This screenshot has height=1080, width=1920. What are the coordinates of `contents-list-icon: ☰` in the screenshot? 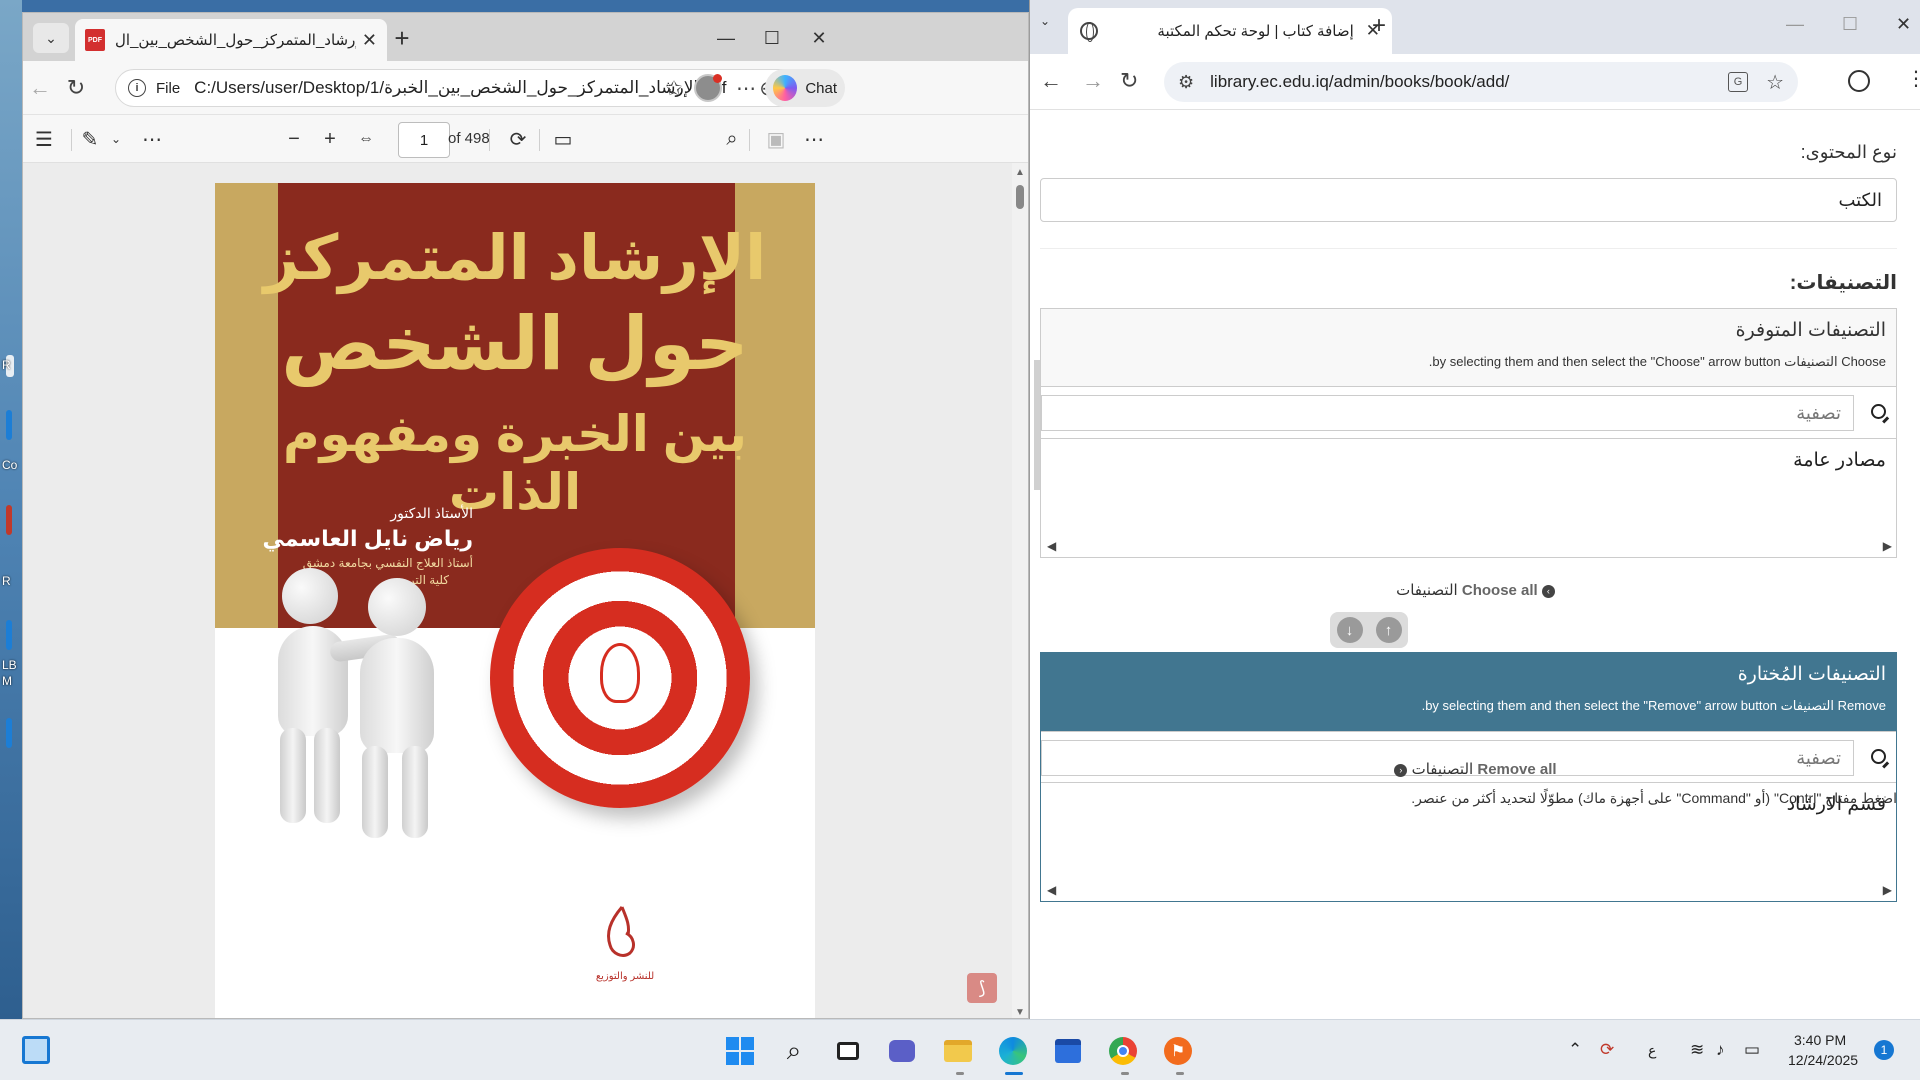 It's located at (44, 139).